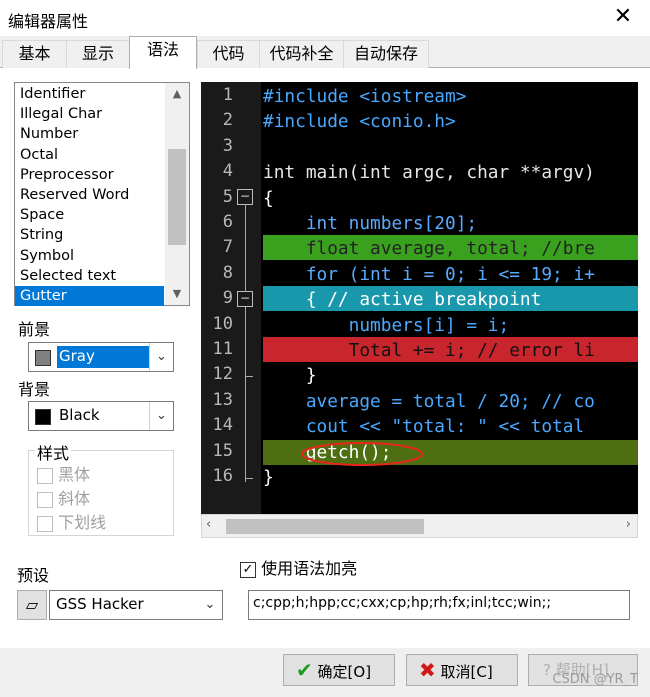 The width and height of the screenshot is (650, 697). I want to click on list-item: Preprocessor, so click(89, 175).